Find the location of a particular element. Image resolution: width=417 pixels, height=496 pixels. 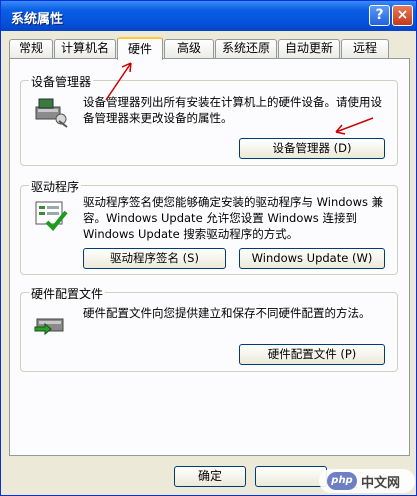

tab-remote: 远程 is located at coordinates (365, 48).